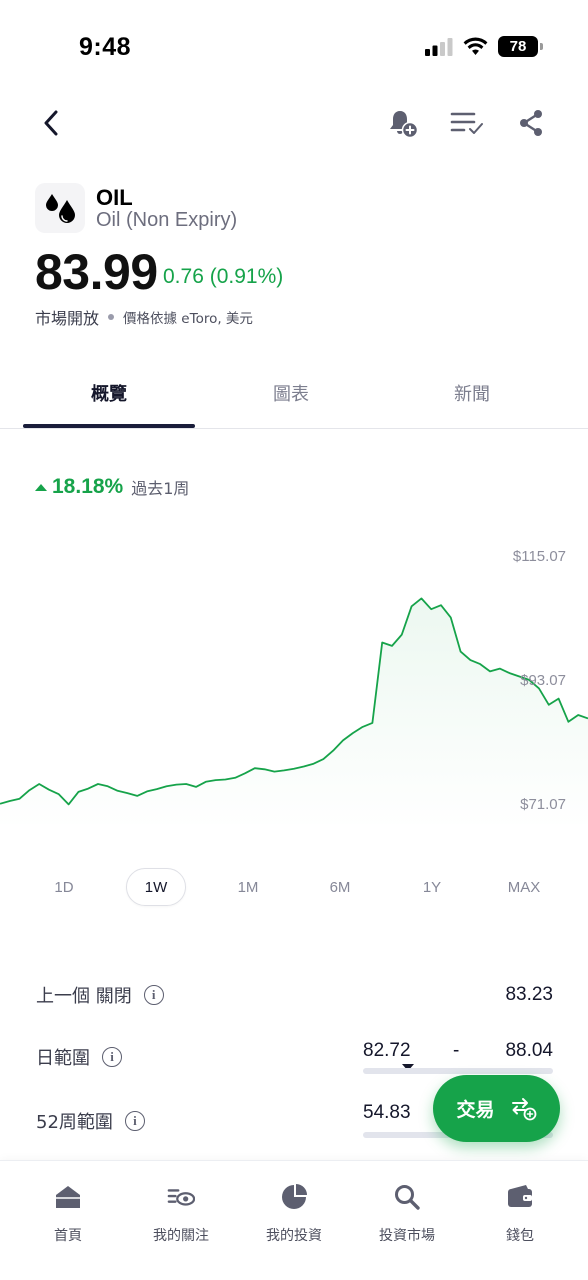 The height and width of the screenshot is (1280, 588). Describe the element at coordinates (472, 393) in the screenshot. I see `tab-news: 新聞` at that location.